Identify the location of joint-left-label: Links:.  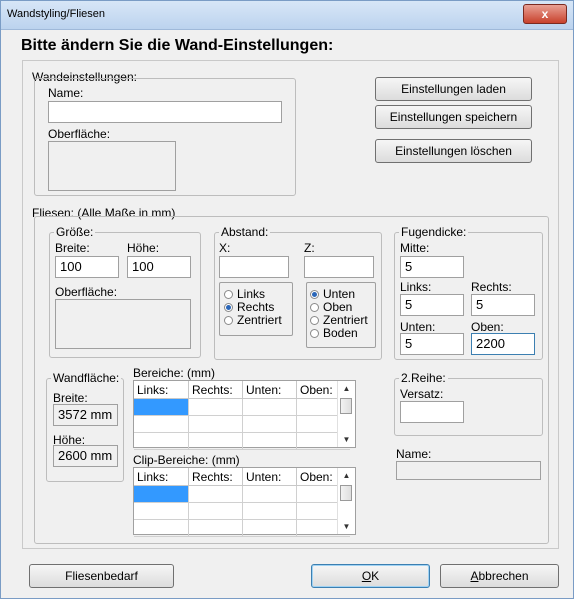
(416, 287).